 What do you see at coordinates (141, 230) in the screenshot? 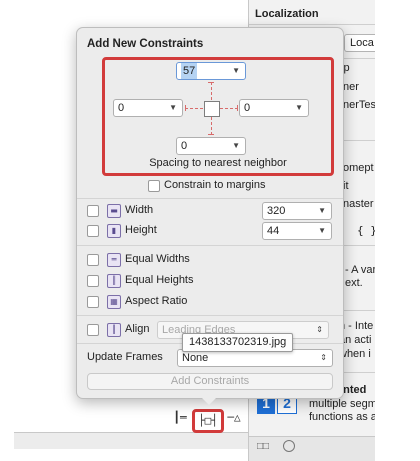
I see `height-label: Height` at bounding box center [141, 230].